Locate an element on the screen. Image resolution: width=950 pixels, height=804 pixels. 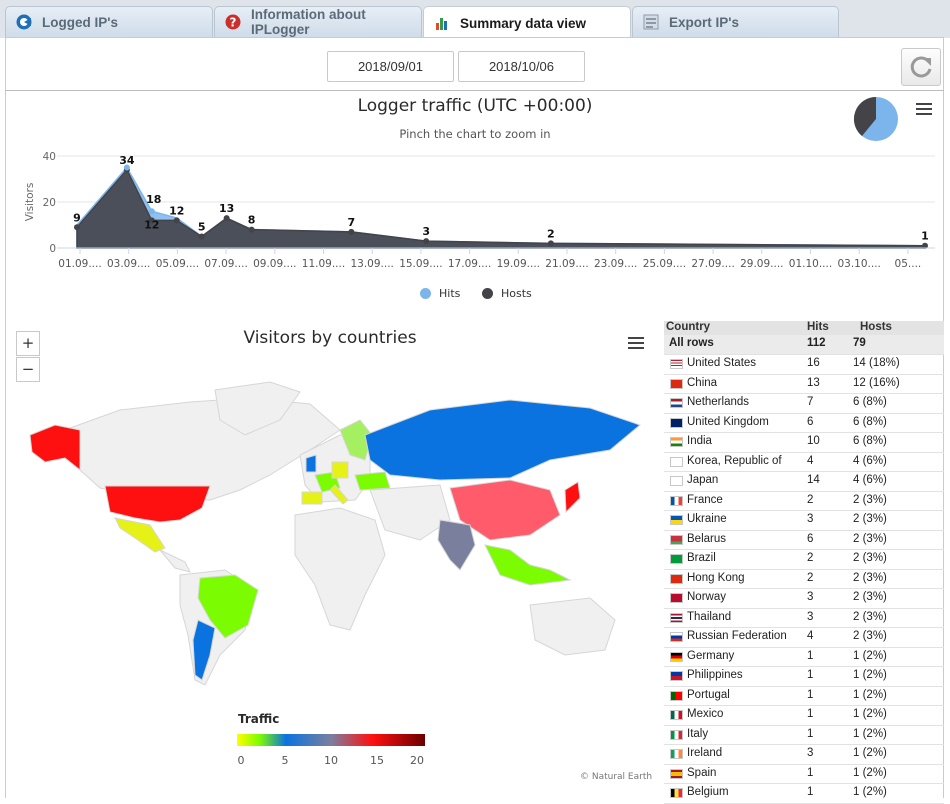
country-name: Thailand is located at coordinates (709, 616).